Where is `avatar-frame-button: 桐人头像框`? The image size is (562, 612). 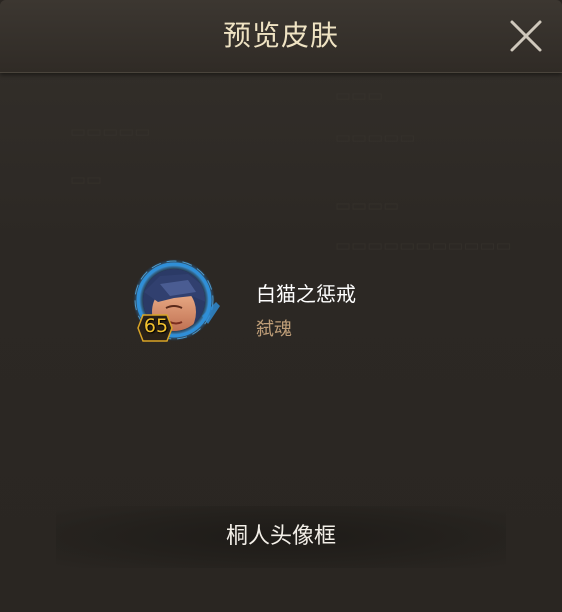
avatar-frame-button: 桐人头像框 is located at coordinates (281, 537).